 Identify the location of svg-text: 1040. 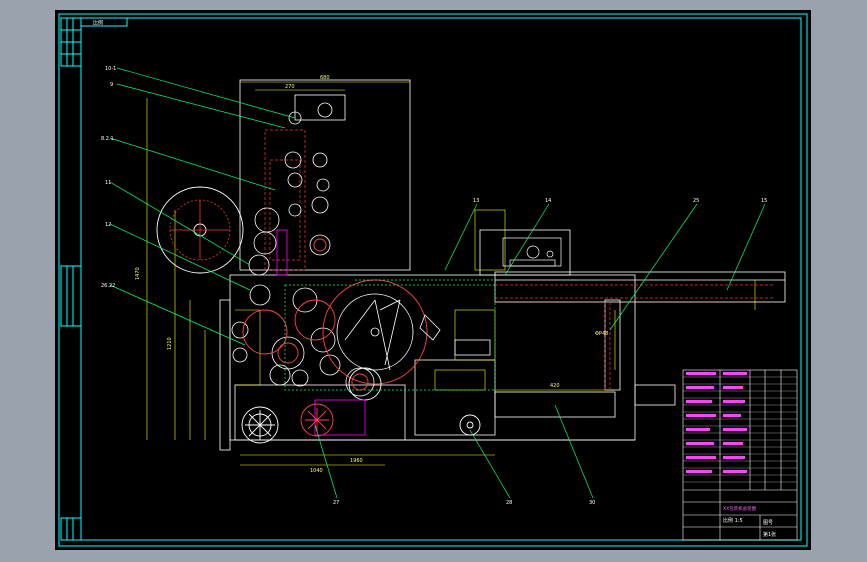
(316, 471).